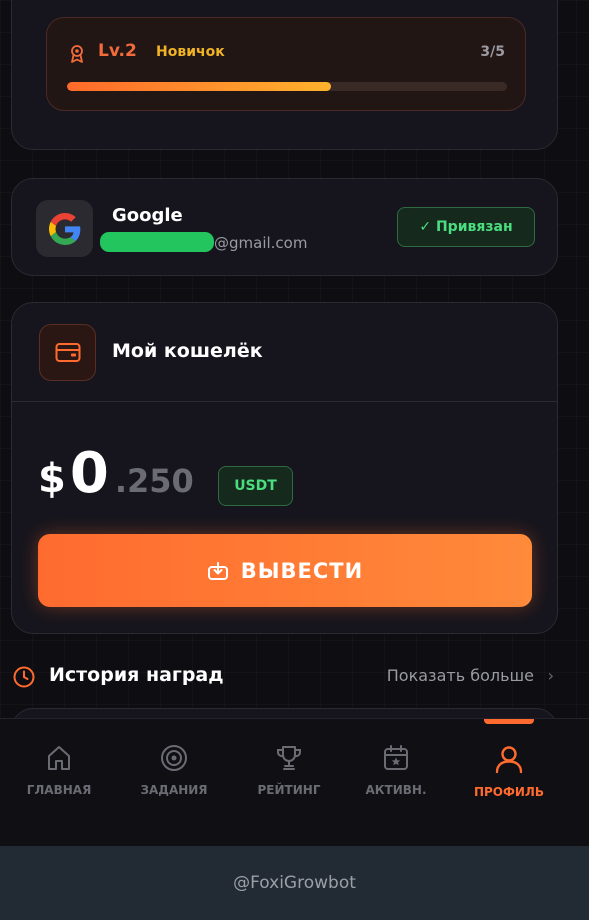 Image resolution: width=589 pixels, height=920 pixels. I want to click on google-logo-icon, so click(64, 228).